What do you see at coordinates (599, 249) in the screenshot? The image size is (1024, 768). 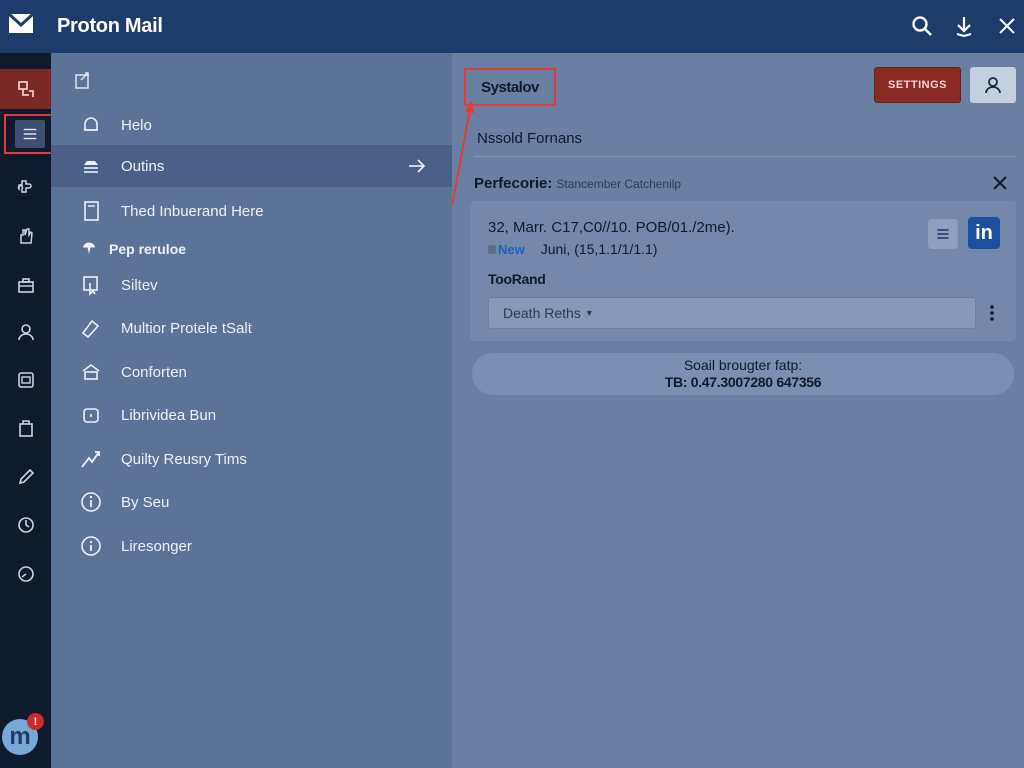 I see `card-line-2-text: Juni, (15,1.1/1/1.1)` at bounding box center [599, 249].